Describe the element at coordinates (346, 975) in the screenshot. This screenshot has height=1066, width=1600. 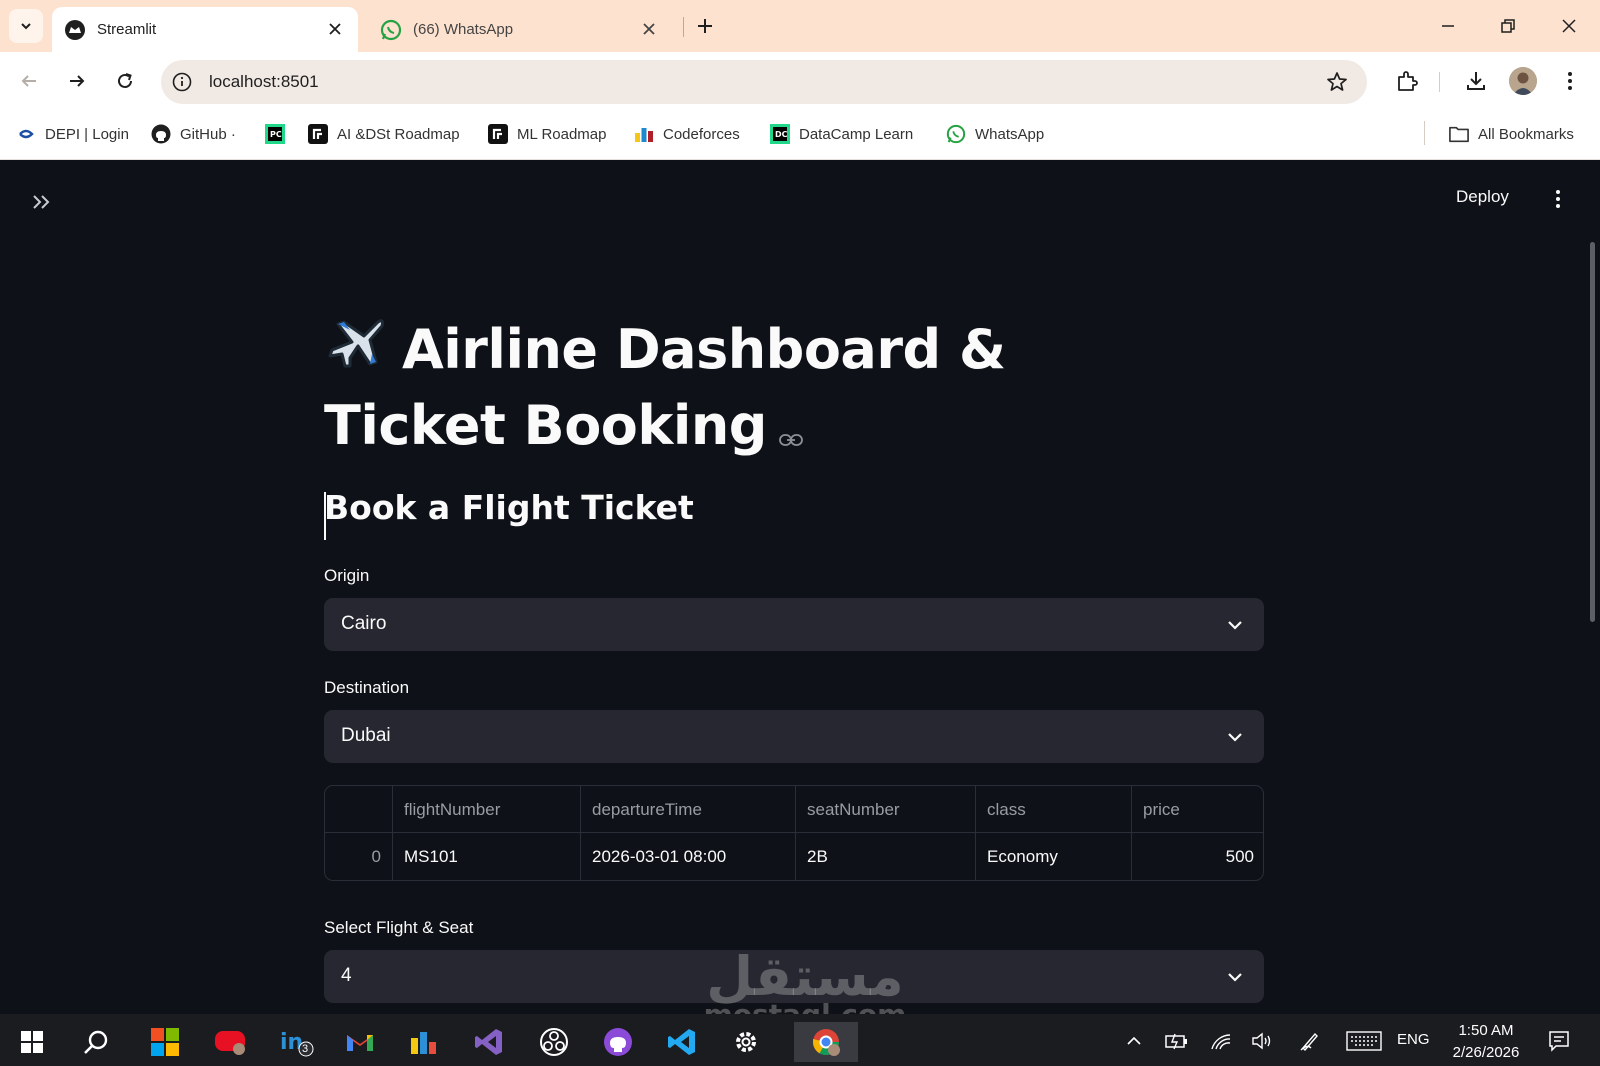
I see `flight-seat-value: 4` at that location.